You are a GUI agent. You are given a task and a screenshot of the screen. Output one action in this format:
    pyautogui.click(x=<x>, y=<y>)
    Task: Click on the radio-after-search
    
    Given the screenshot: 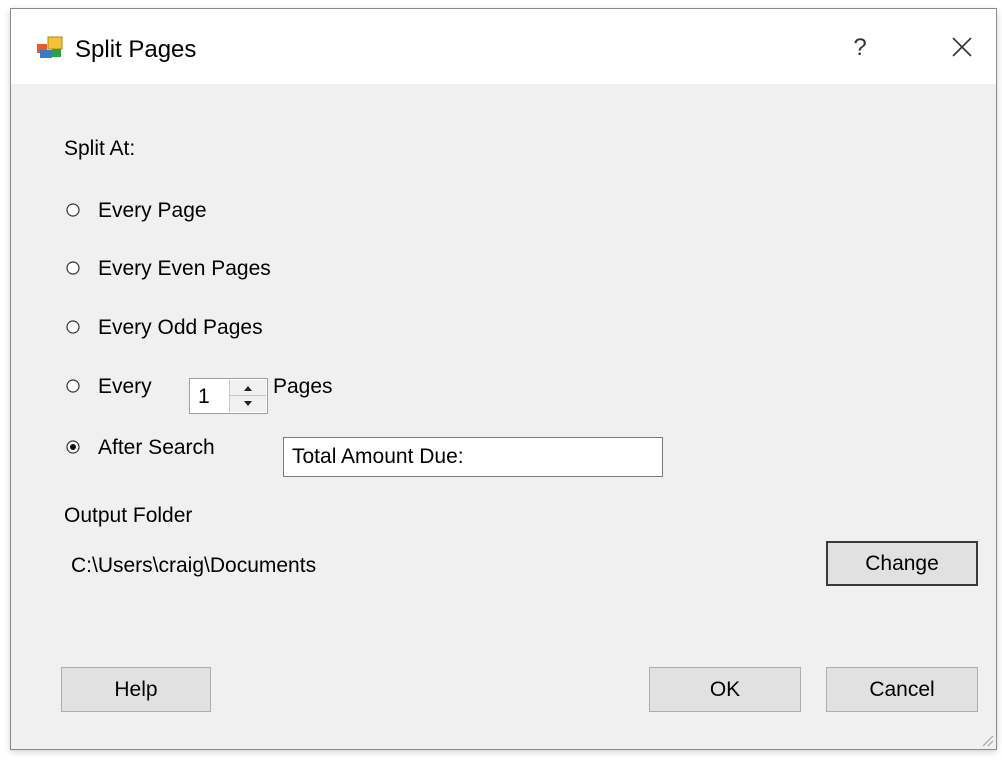 What is the action you would take?
    pyautogui.click(x=73, y=447)
    